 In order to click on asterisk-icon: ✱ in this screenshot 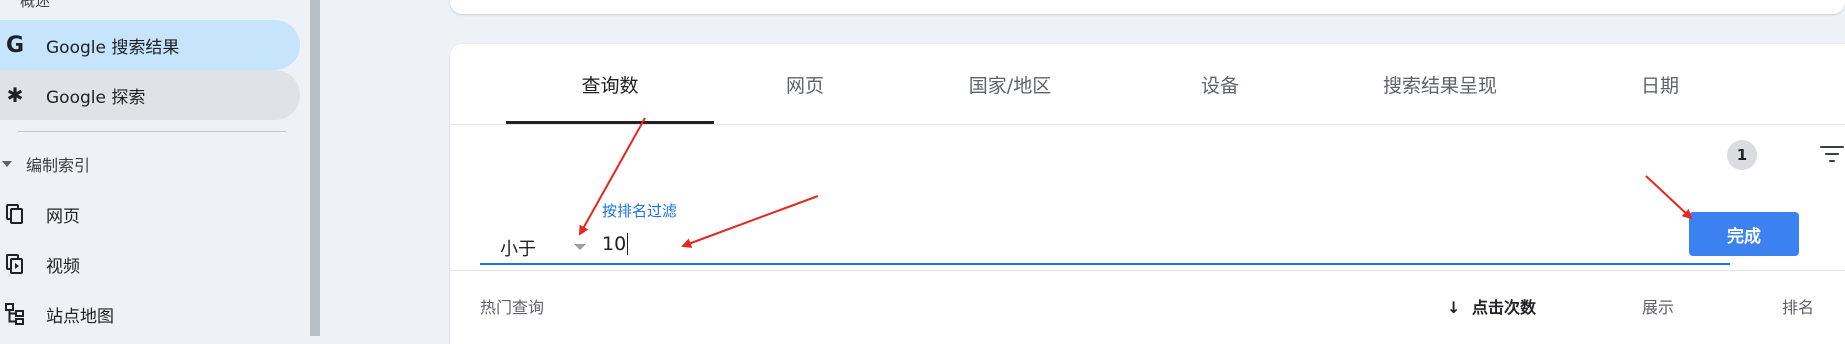, I will do `click(15, 95)`.